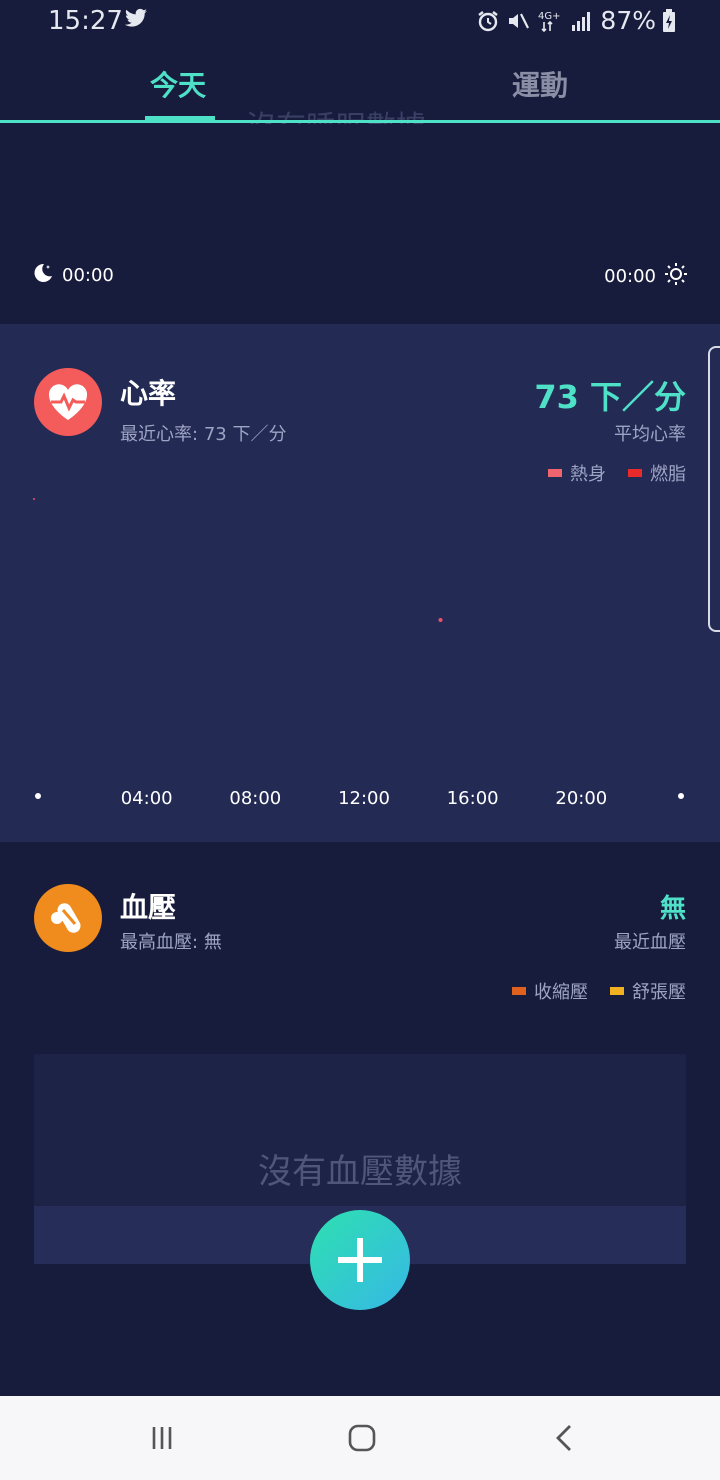  I want to click on sleep-start-time: 00:00, so click(88, 275).